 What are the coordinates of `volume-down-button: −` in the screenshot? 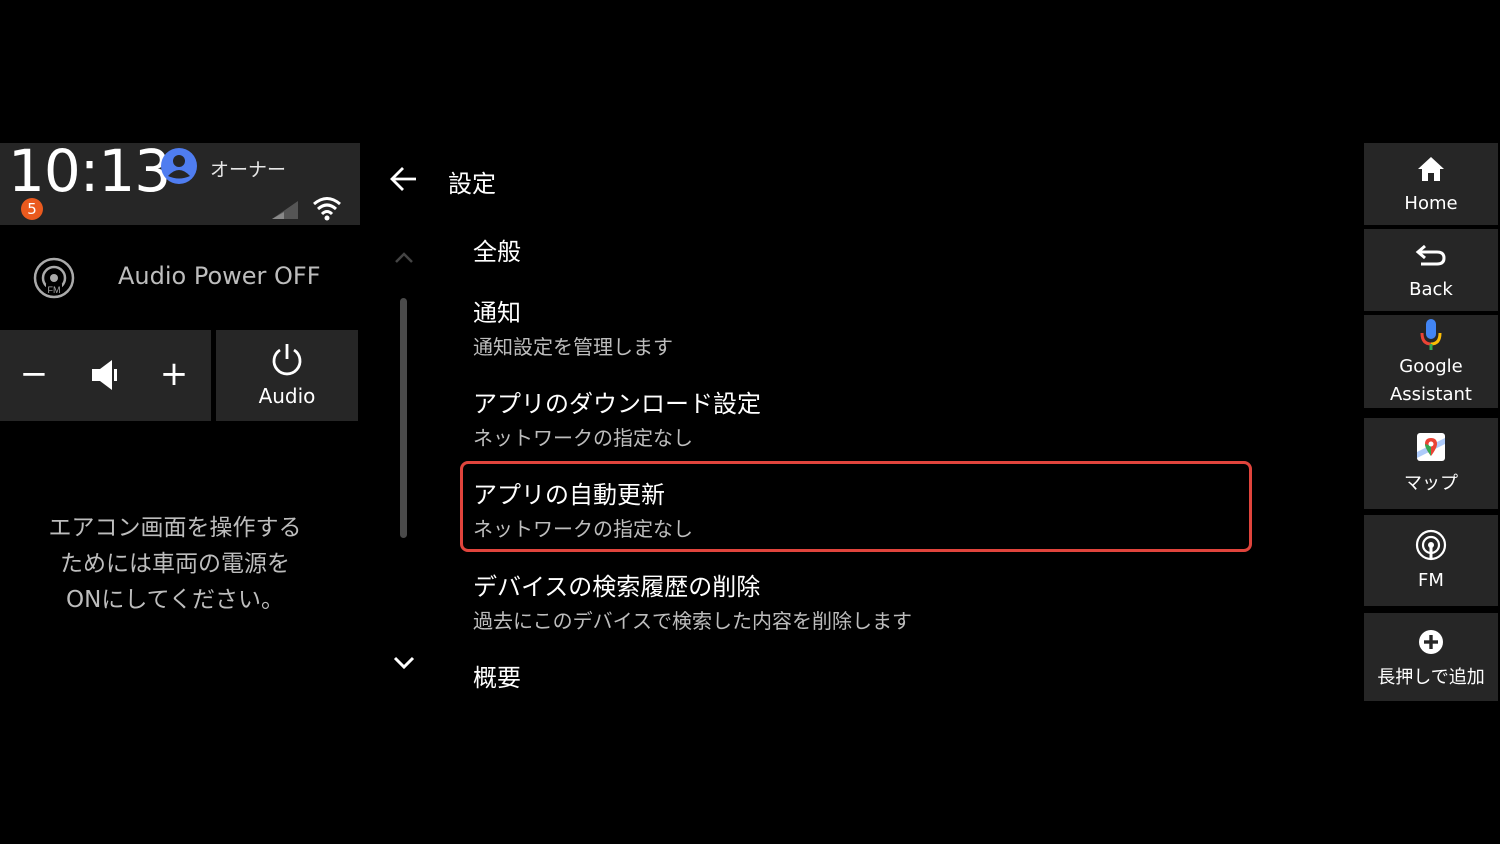 It's located at (34, 375).